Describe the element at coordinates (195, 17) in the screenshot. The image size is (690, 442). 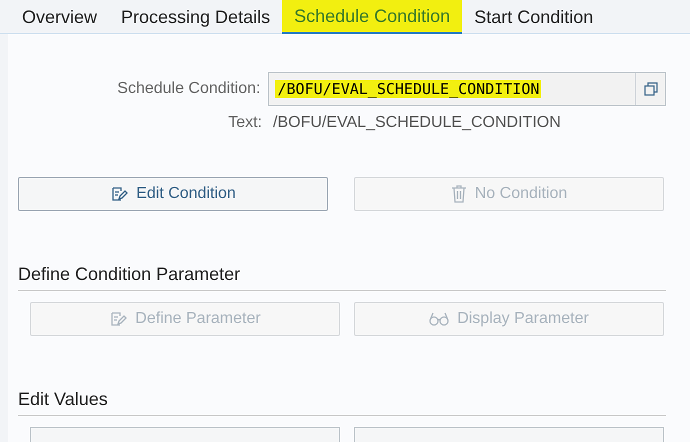
I see `tab: Processing Details` at that location.